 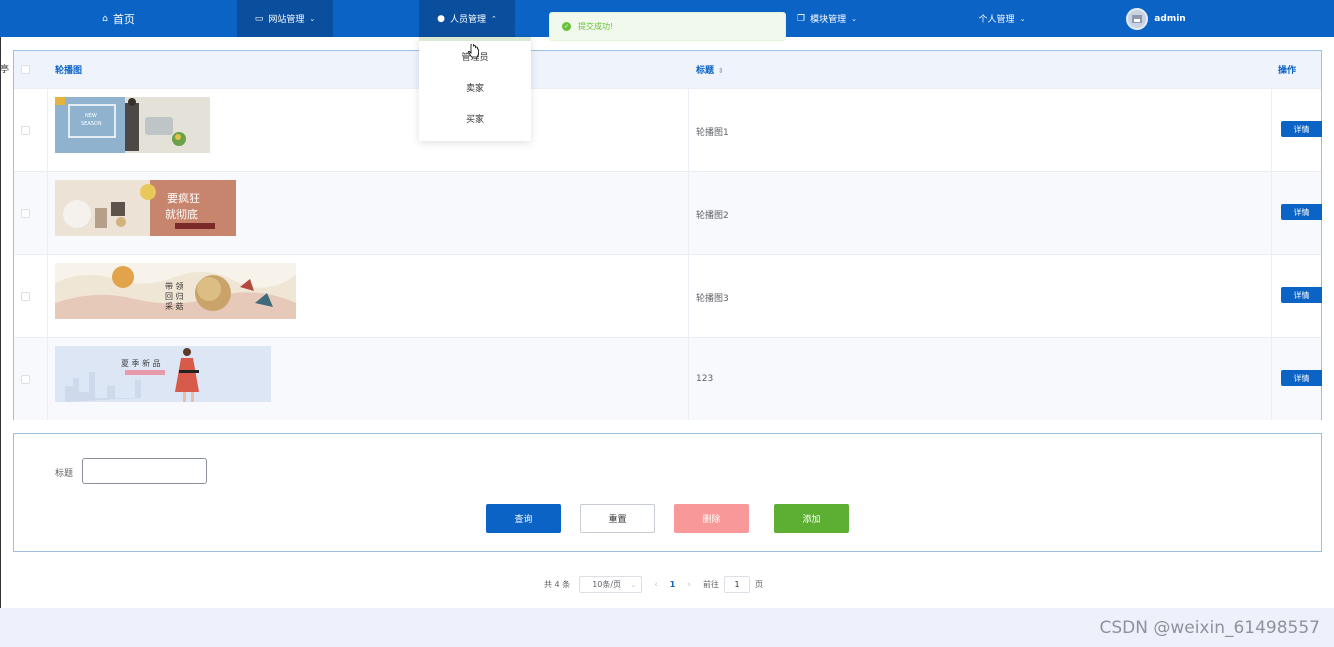 I want to click on nav-module-management: ❐ 模块管理 ⌄, so click(x=827, y=18).